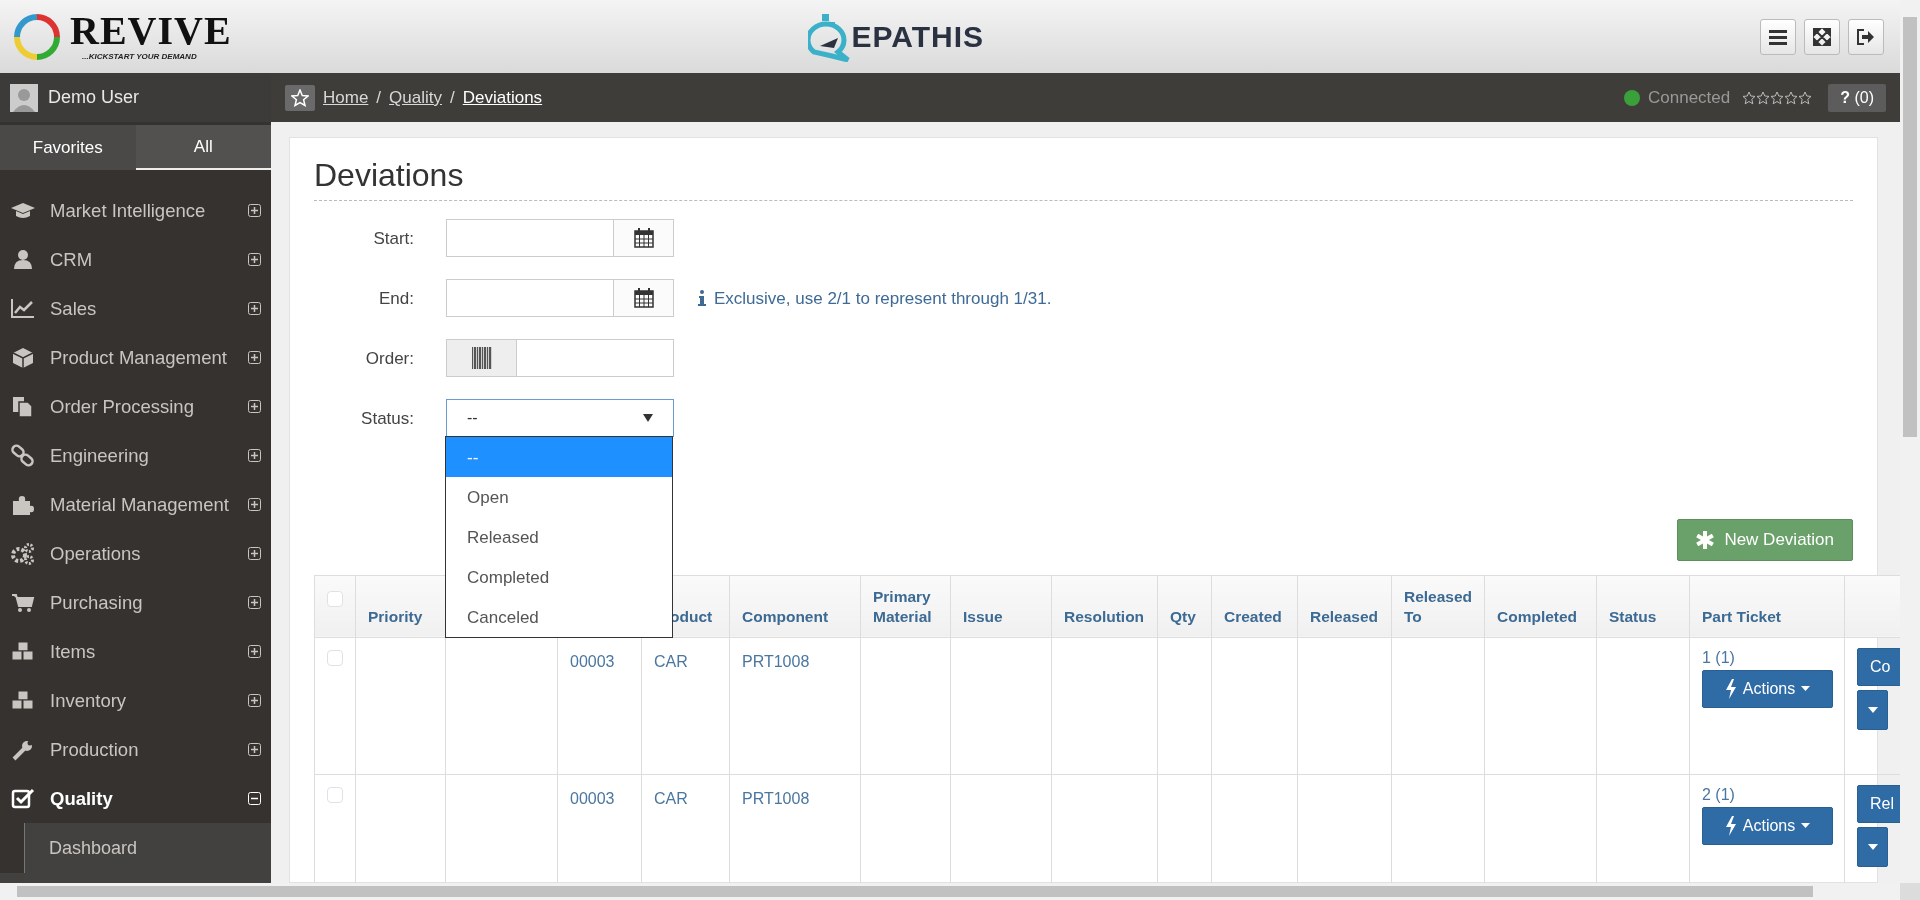  Describe the element at coordinates (481, 358) in the screenshot. I see `barcode-icon` at that location.